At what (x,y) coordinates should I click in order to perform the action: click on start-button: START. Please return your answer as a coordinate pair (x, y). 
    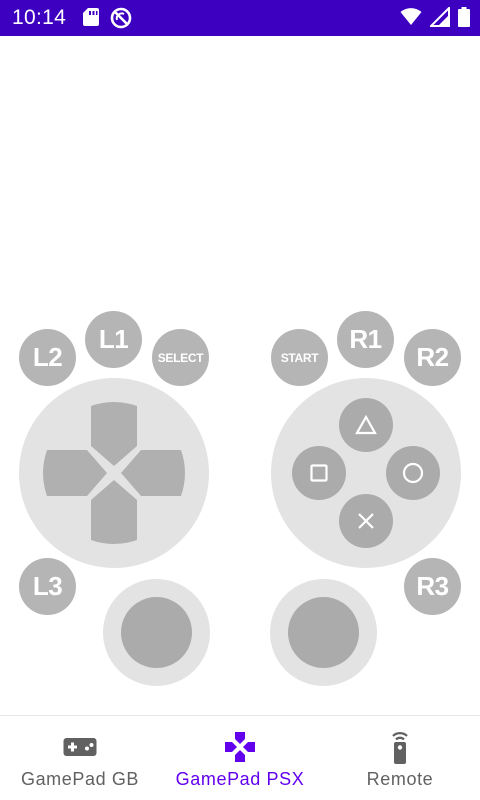
    Looking at the image, I should click on (299, 357).